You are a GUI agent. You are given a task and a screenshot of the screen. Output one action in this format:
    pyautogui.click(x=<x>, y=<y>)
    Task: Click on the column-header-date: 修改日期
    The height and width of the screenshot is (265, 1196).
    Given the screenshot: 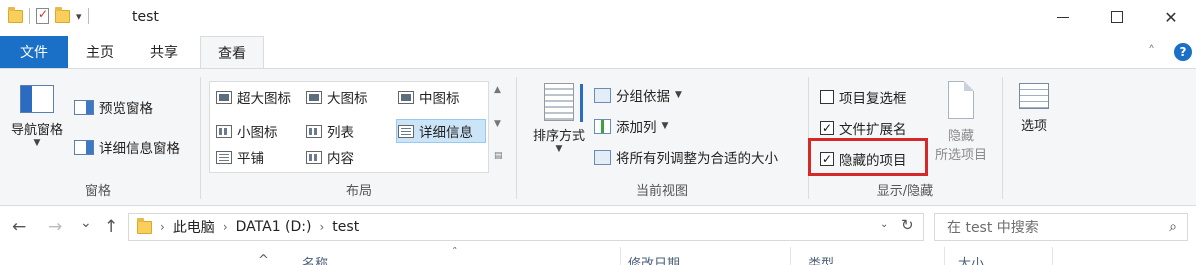 What is the action you would take?
    pyautogui.click(x=654, y=259)
    